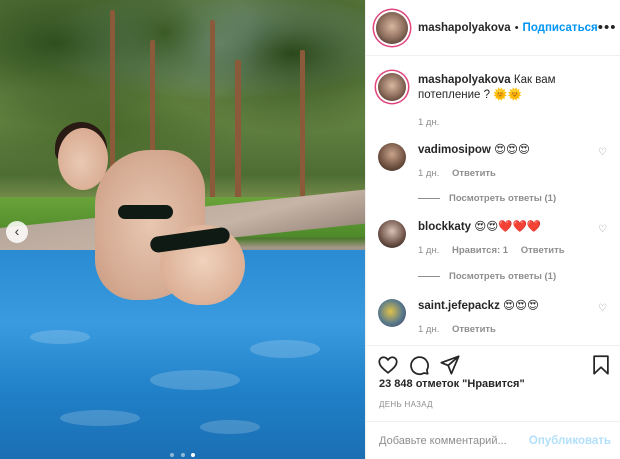  What do you see at coordinates (182, 451) in the screenshot?
I see `carousel-indicator` at bounding box center [182, 451].